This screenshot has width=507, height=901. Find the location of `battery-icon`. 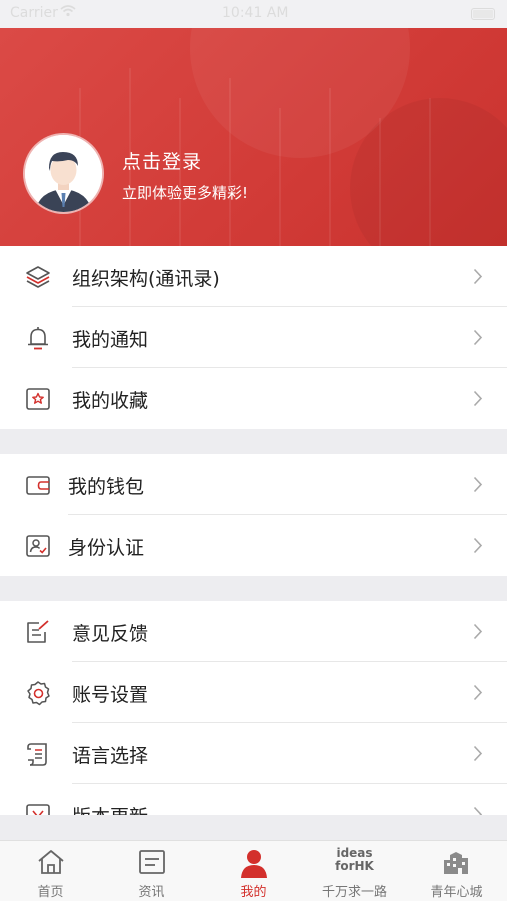

battery-icon is located at coordinates (483, 14).